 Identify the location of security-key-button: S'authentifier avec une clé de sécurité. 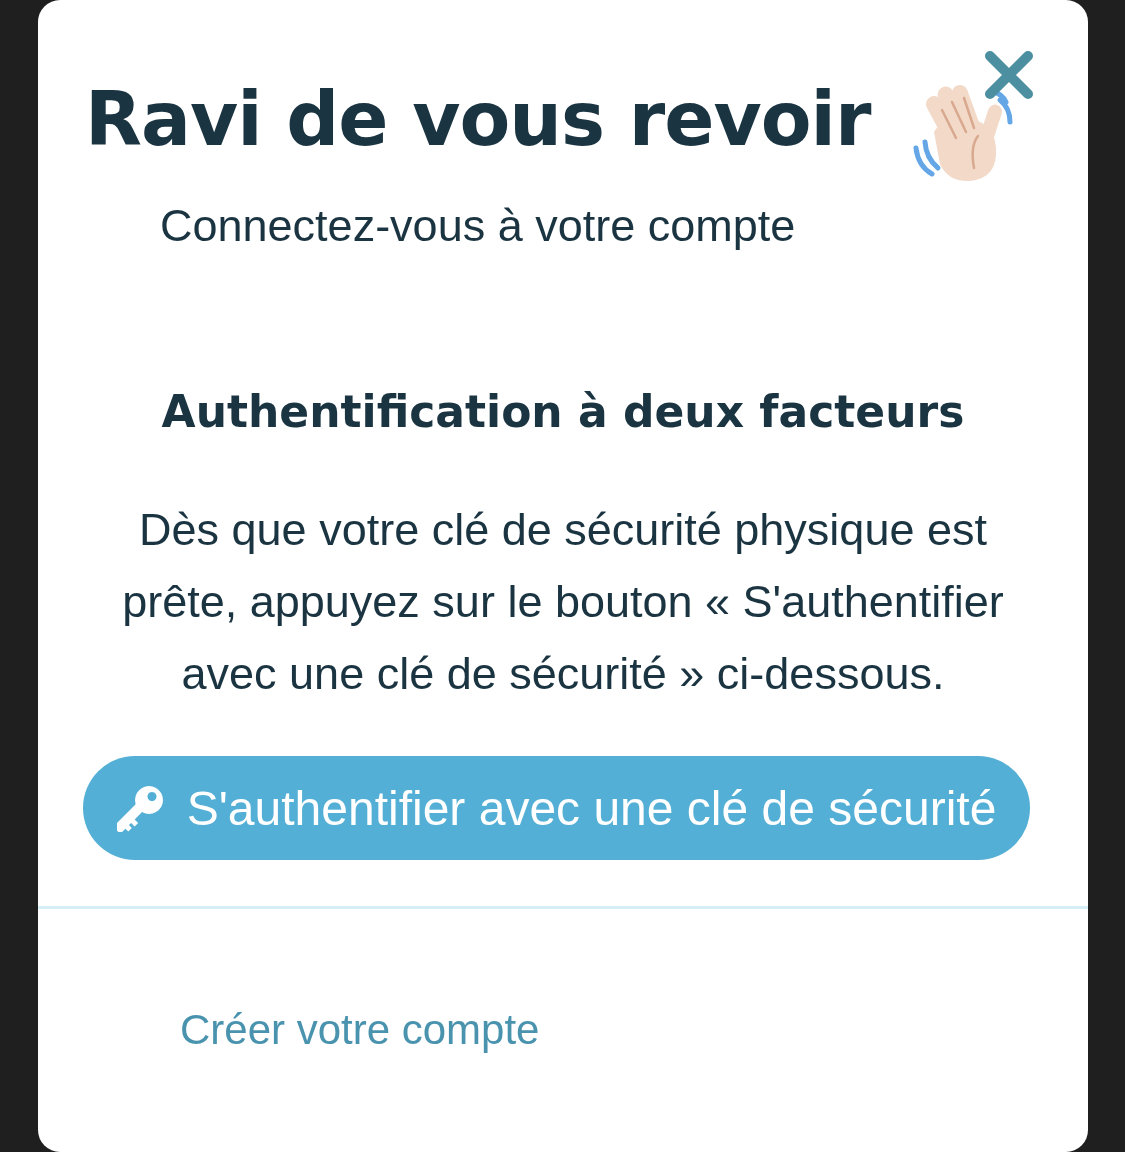
(556, 808).